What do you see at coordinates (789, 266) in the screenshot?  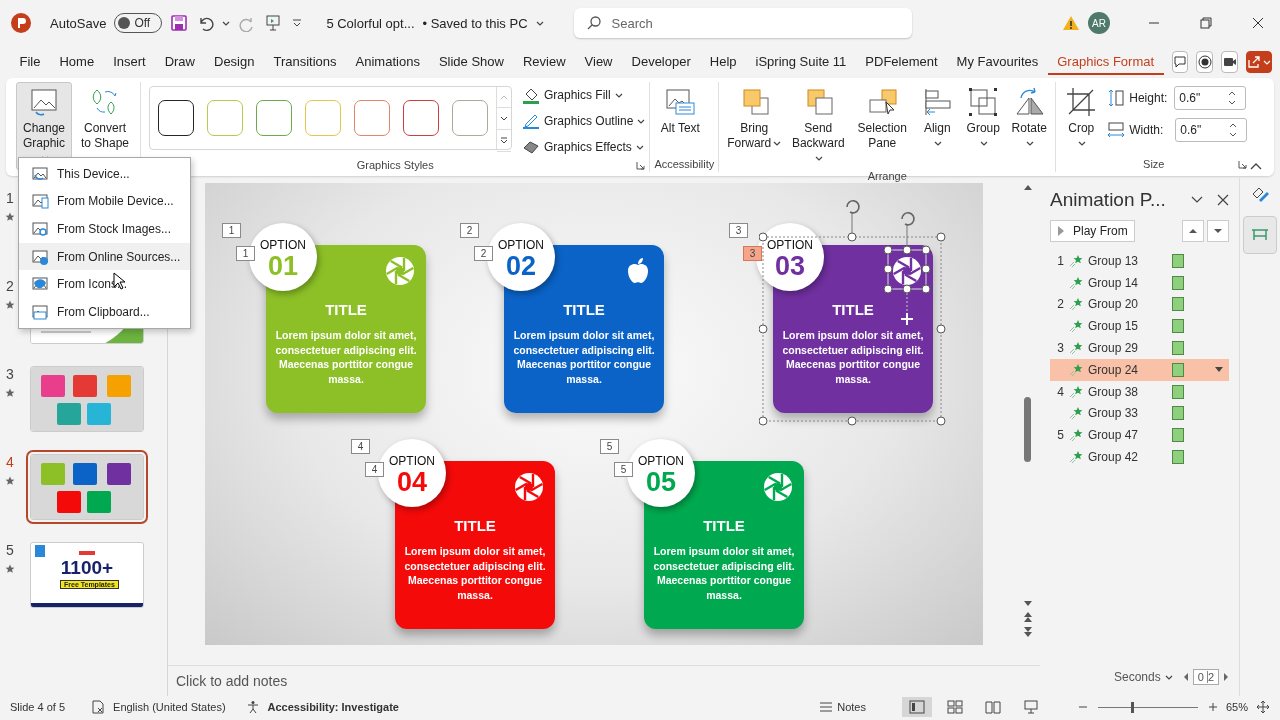 I see `option-number: 03` at bounding box center [789, 266].